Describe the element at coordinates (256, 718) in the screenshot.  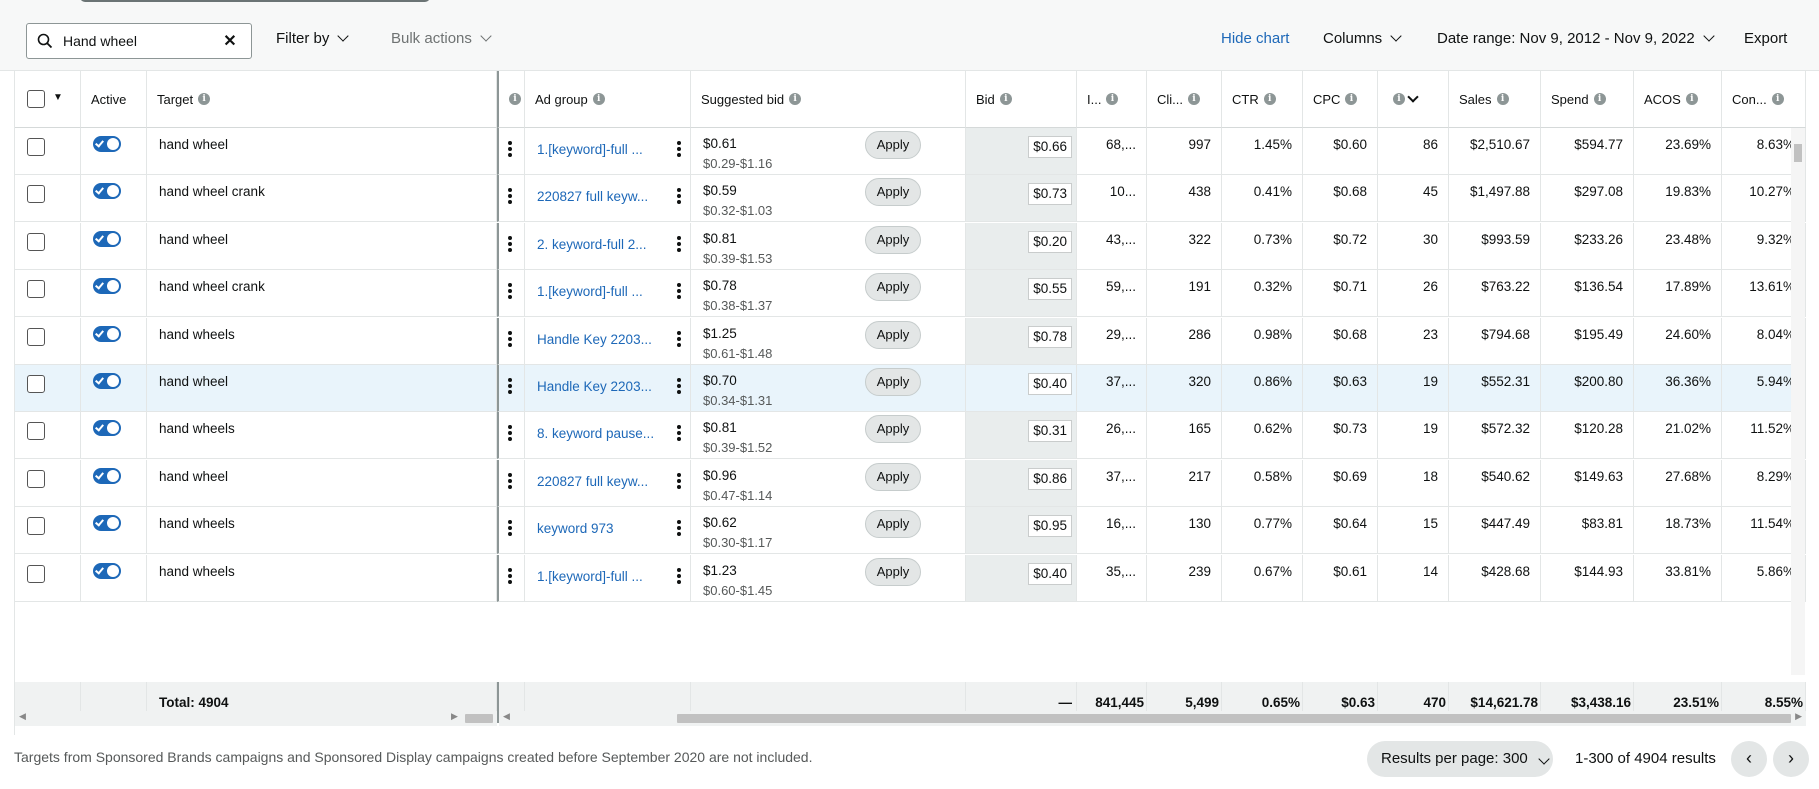
I see `left-horizontal-scrollbar: ◀ ▶` at that location.